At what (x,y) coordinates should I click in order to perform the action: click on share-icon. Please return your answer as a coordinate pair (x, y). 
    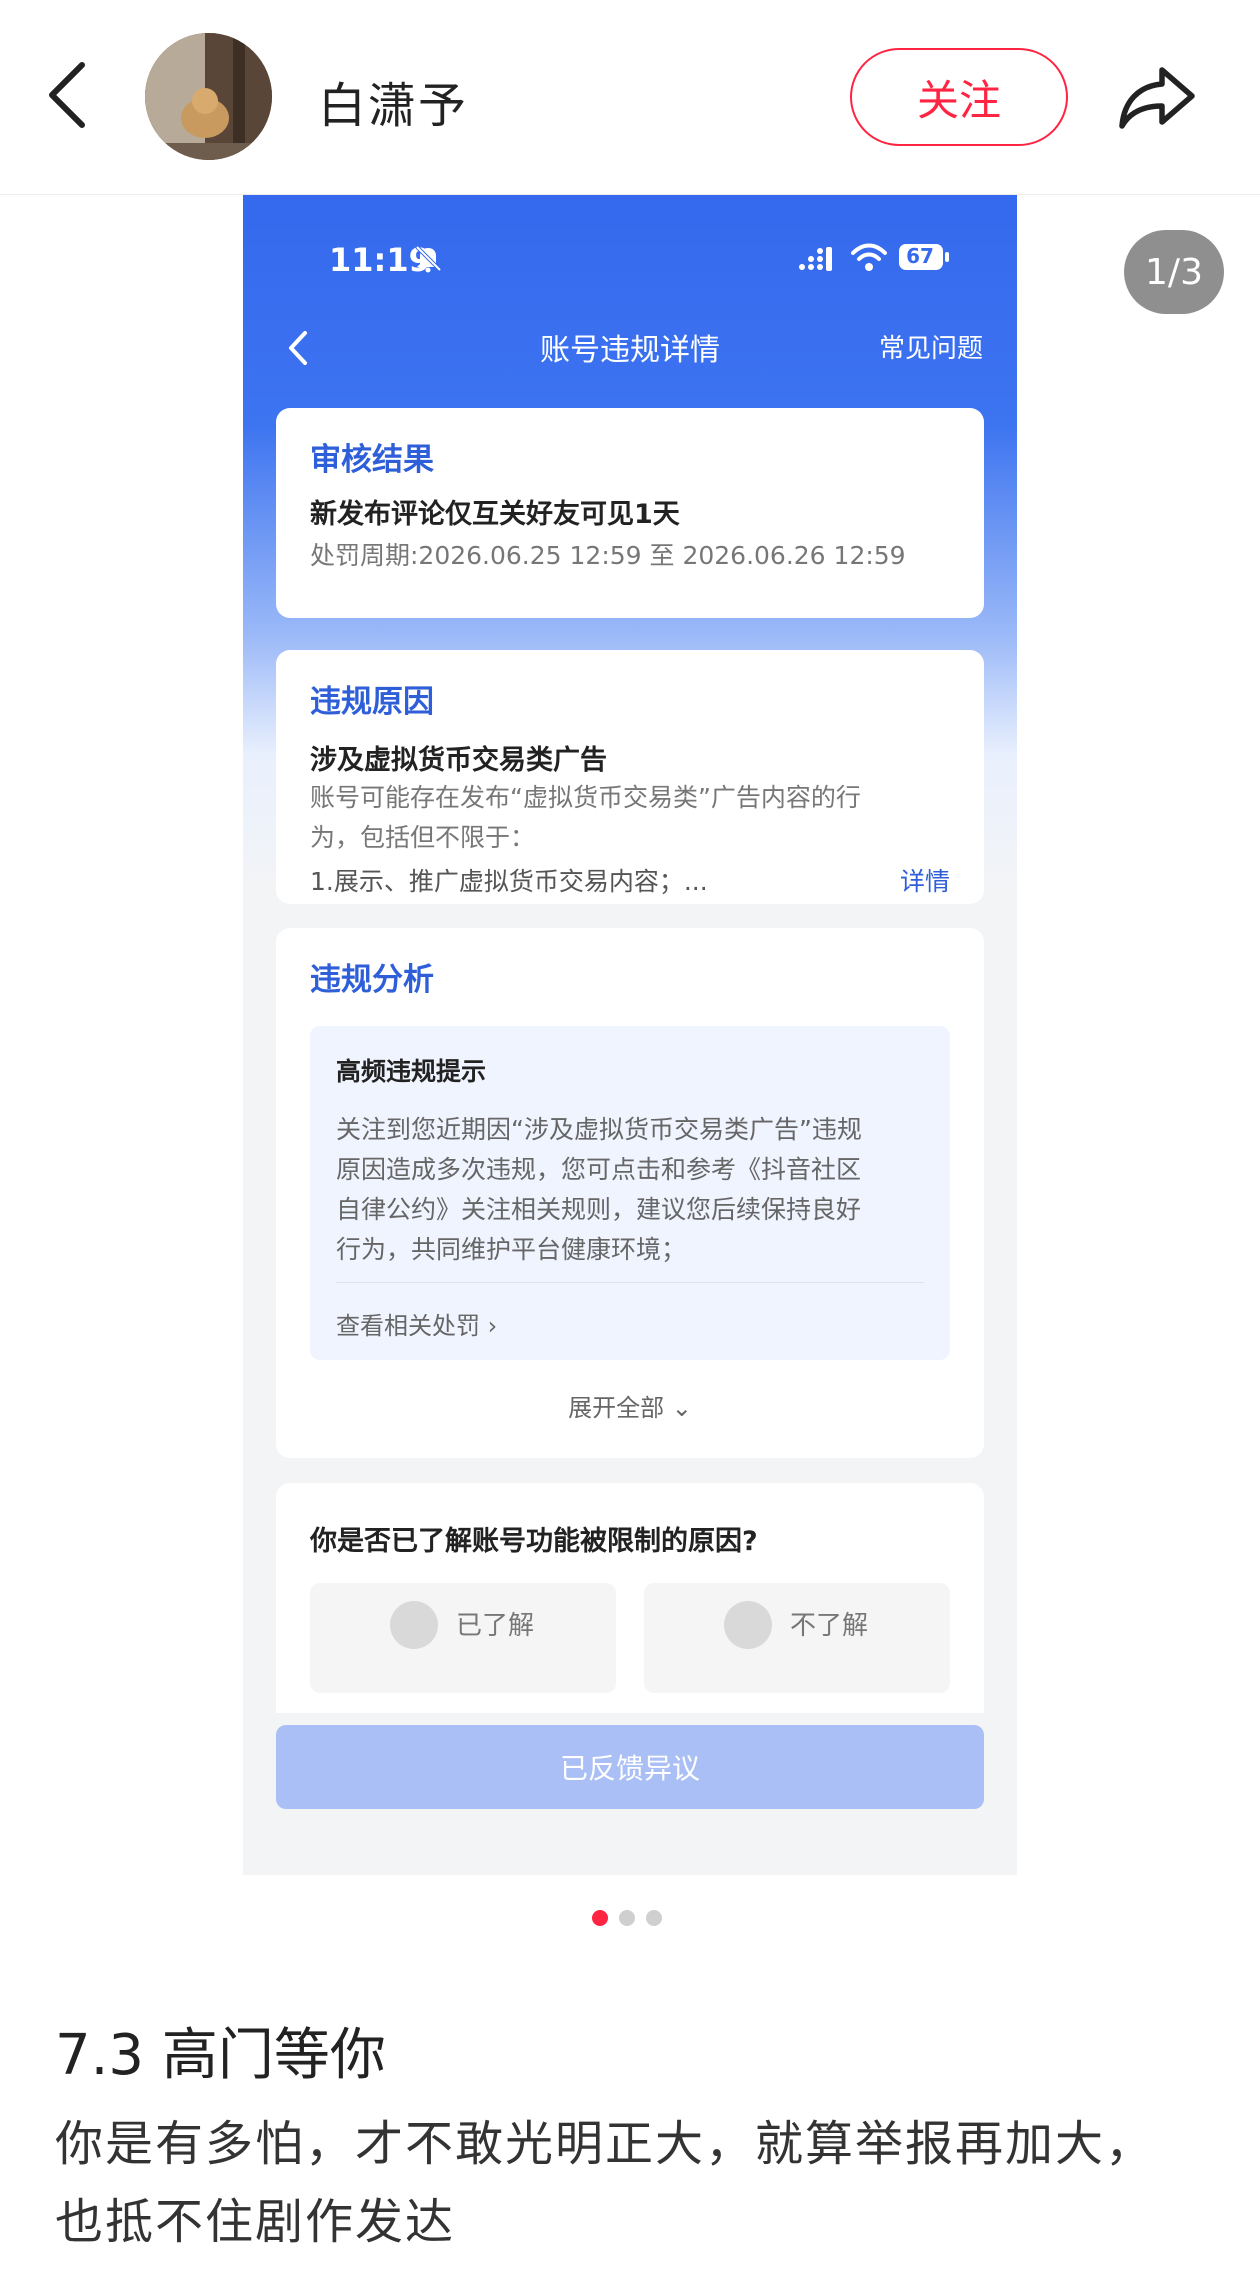
    Looking at the image, I should click on (1157, 98).